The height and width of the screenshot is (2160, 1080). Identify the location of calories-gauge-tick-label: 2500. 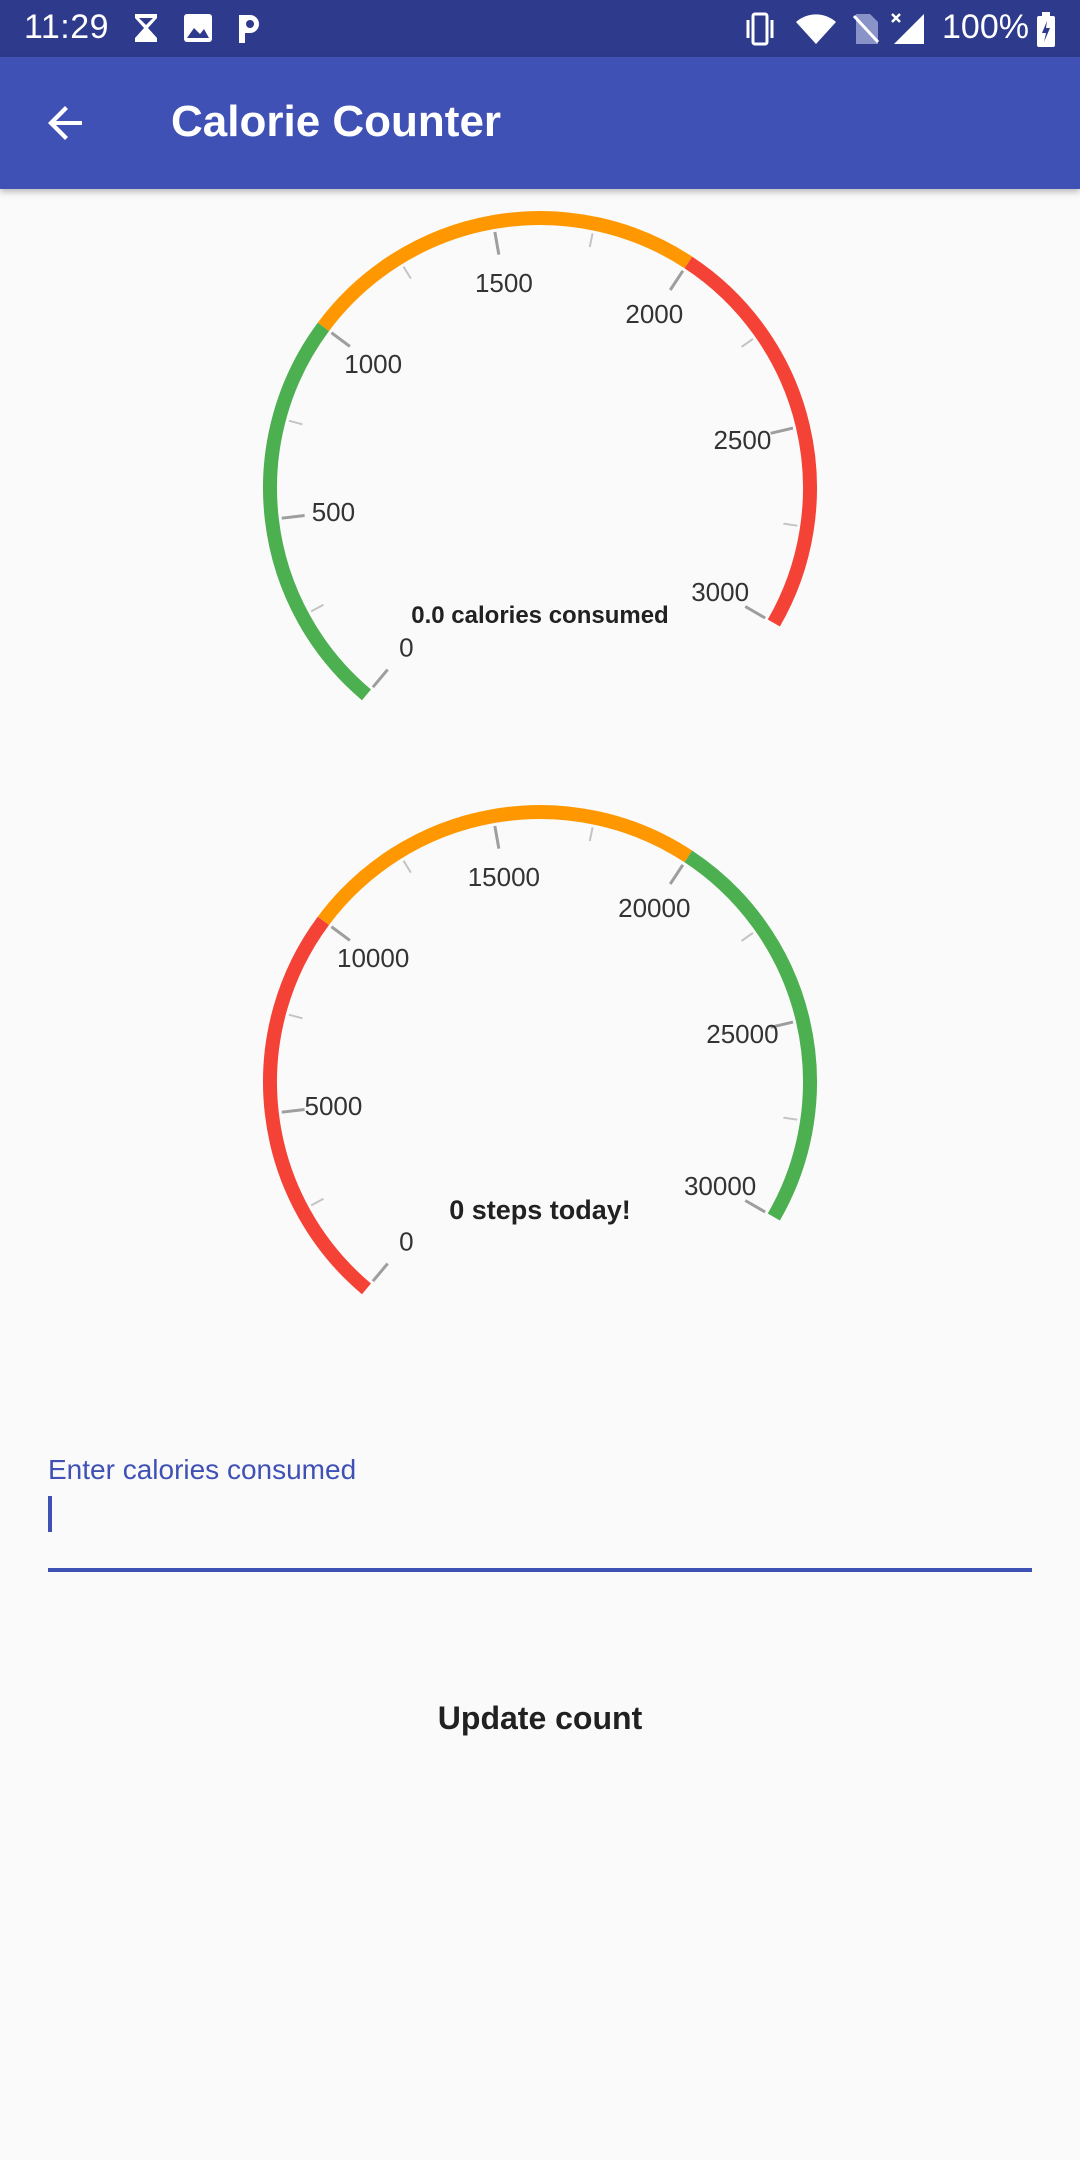
(742, 440).